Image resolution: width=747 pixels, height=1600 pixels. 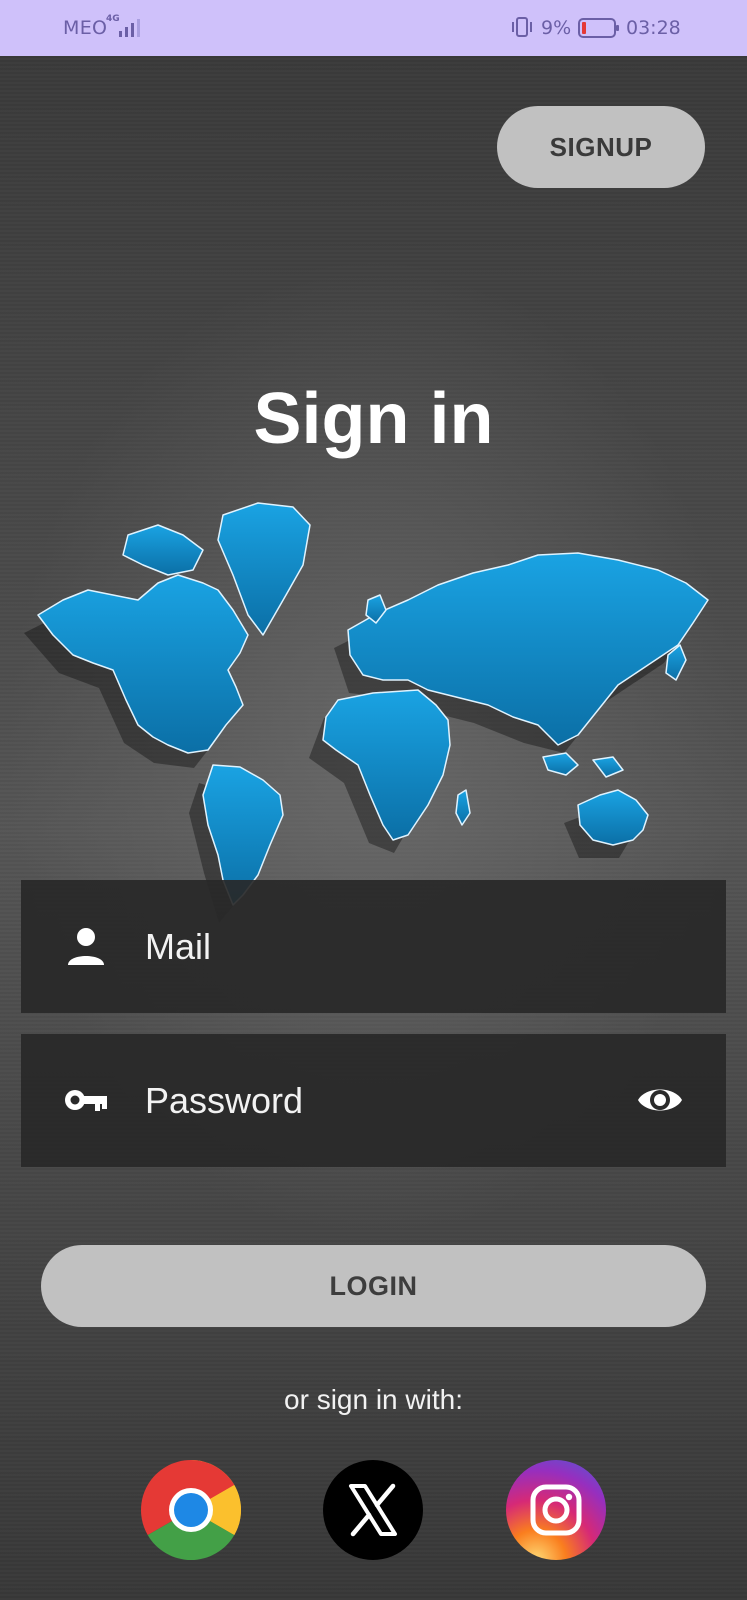 I want to click on mail-placeholder: Mail, so click(x=178, y=946).